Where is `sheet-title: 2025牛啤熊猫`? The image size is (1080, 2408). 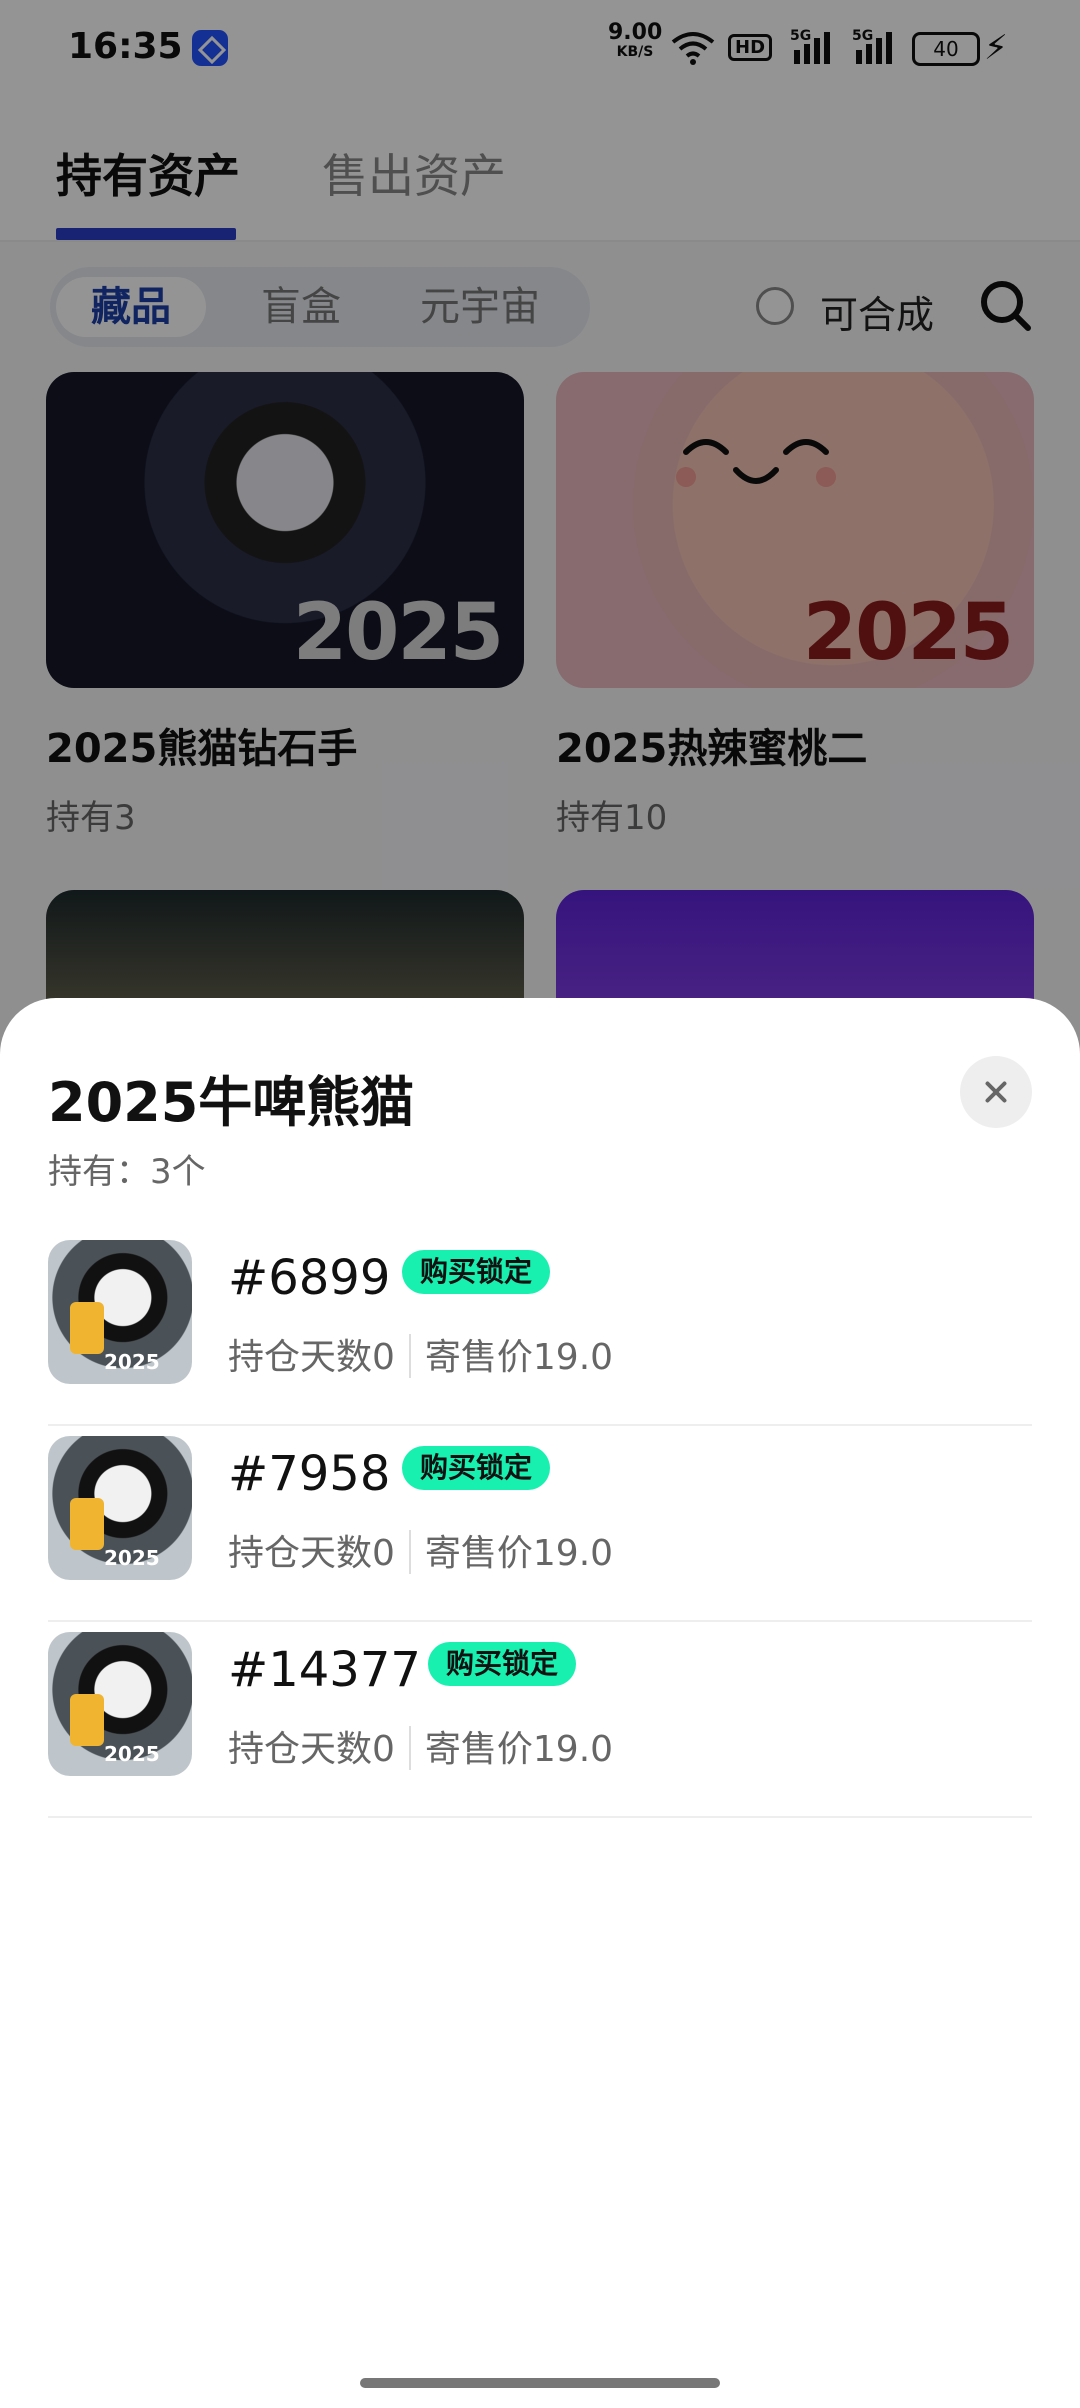
sheet-title: 2025牛啤熊猫 is located at coordinates (231, 1102).